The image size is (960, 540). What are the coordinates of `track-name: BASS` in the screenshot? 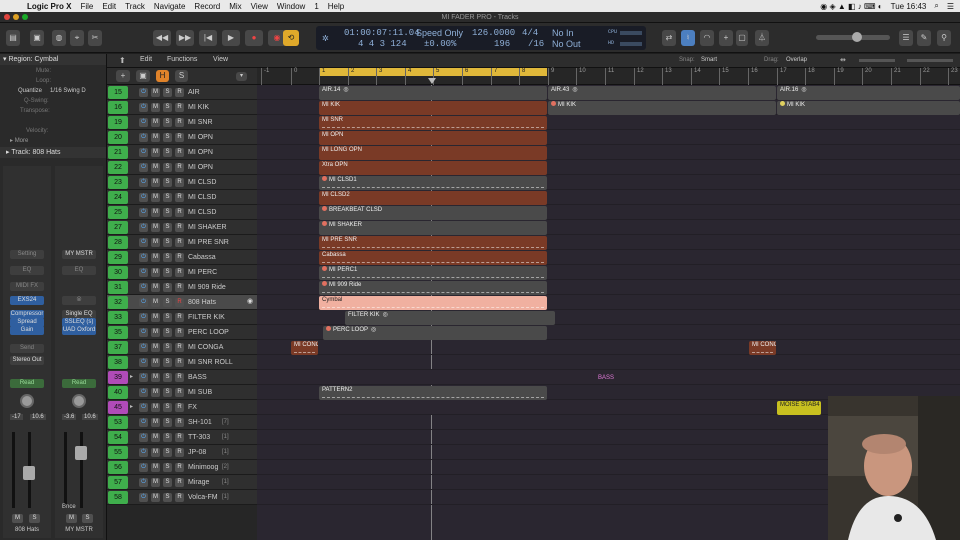 It's located at (197, 377).